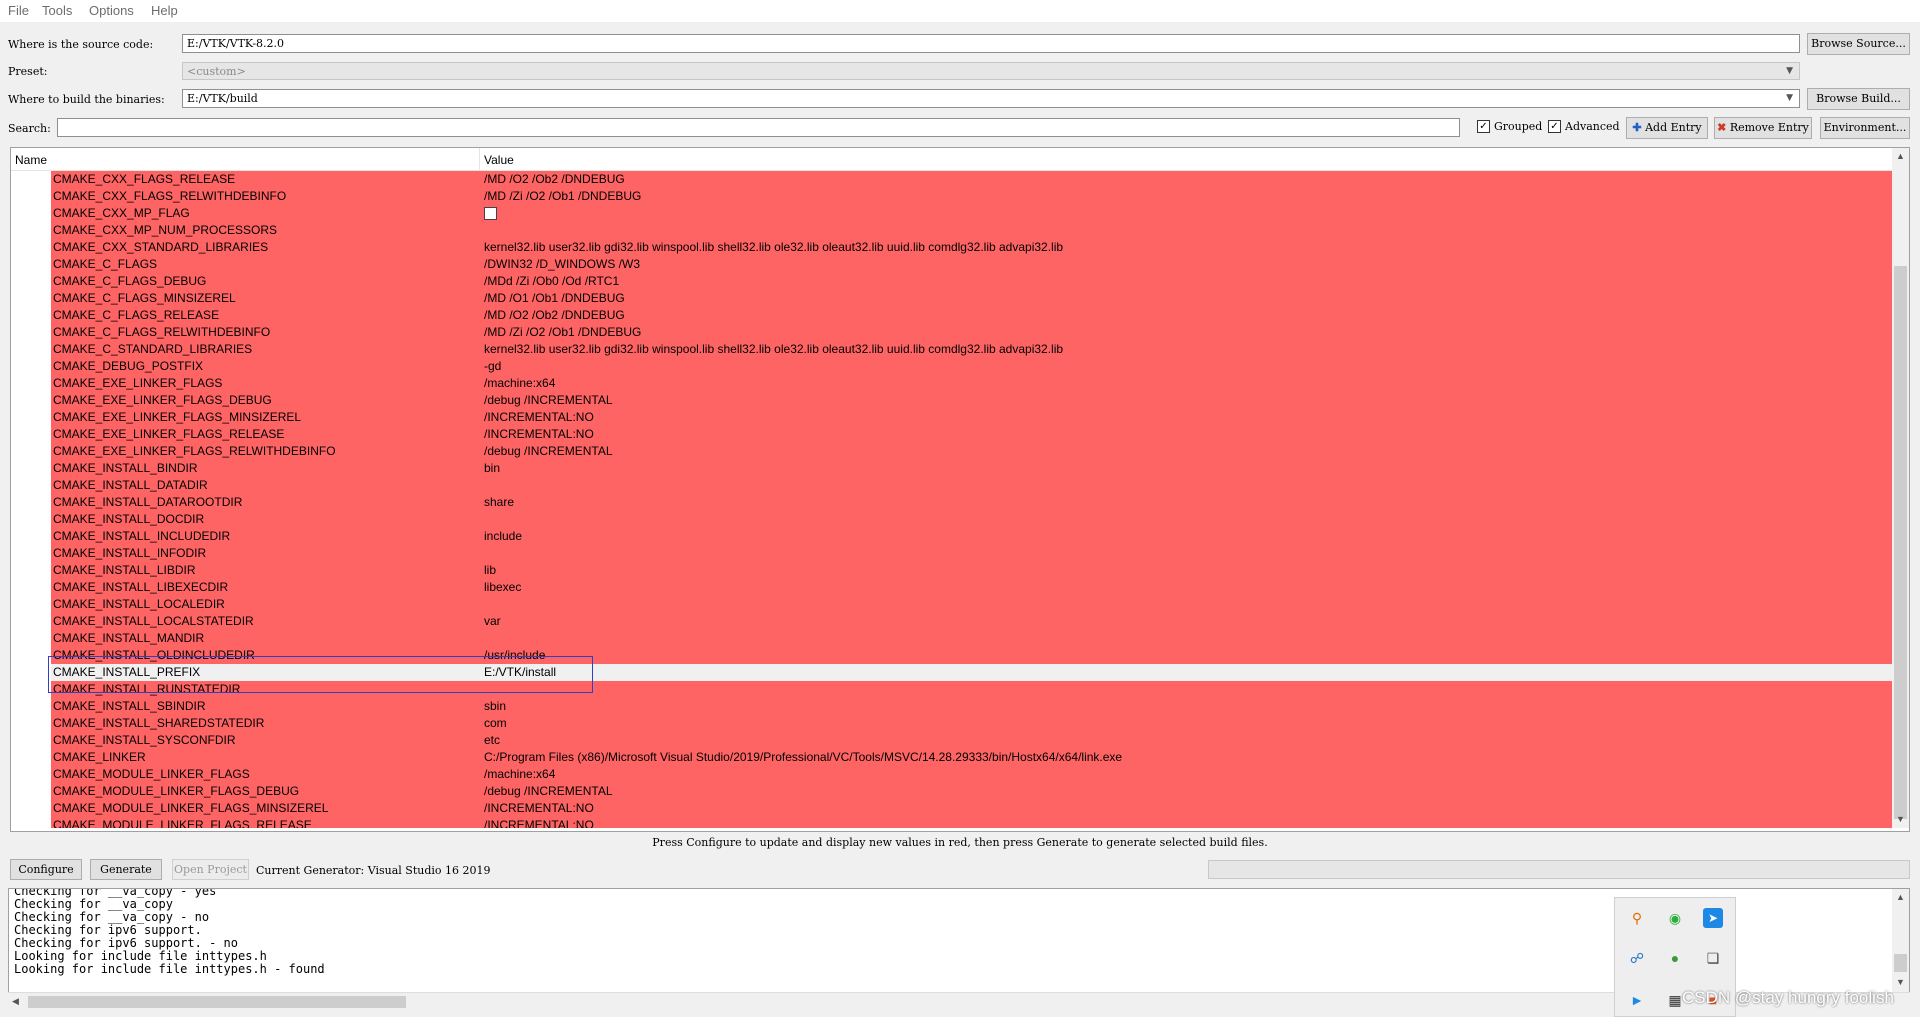 This screenshot has height=1017, width=1920. What do you see at coordinates (1675, 918) in the screenshot?
I see `wechat-icon: ◉` at bounding box center [1675, 918].